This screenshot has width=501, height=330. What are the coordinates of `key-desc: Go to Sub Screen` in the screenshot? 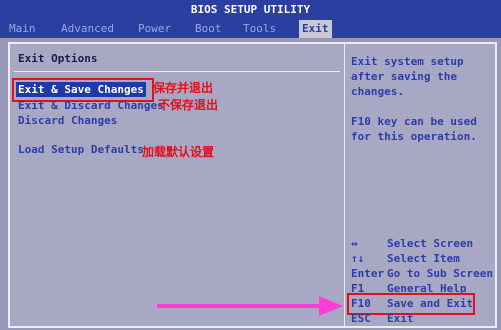 It's located at (440, 273).